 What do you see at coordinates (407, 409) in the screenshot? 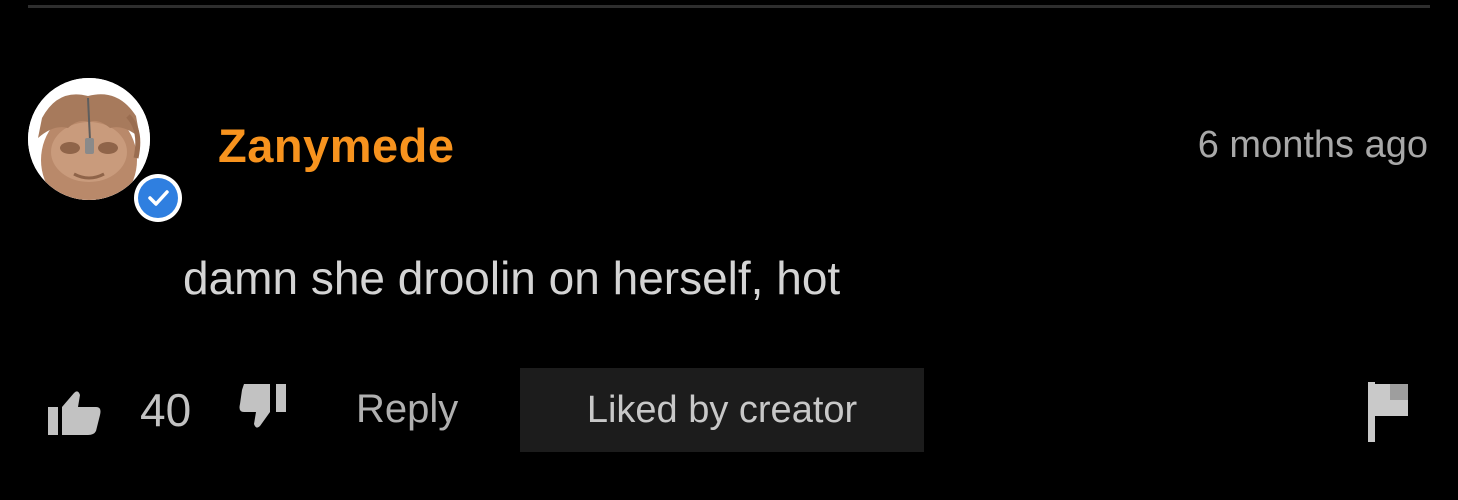
I see `reply-button: Reply` at bounding box center [407, 409].